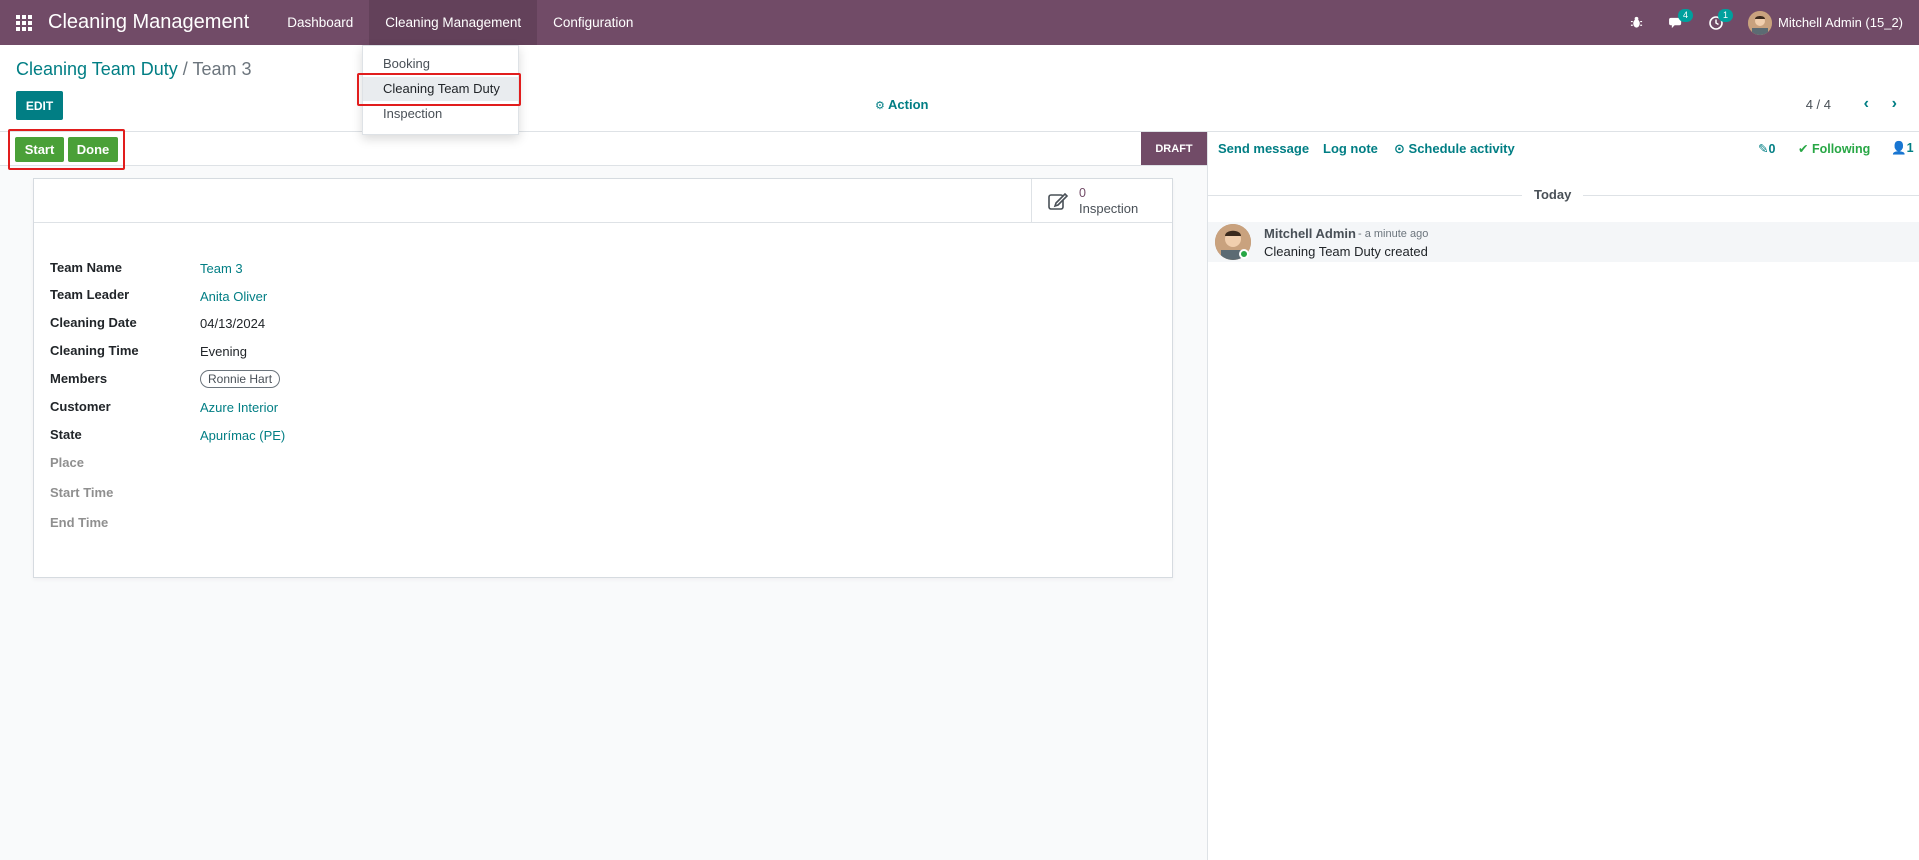 The image size is (1919, 860). What do you see at coordinates (453, 22) in the screenshot?
I see `menu-cleaning-management: Cleaning Management` at bounding box center [453, 22].